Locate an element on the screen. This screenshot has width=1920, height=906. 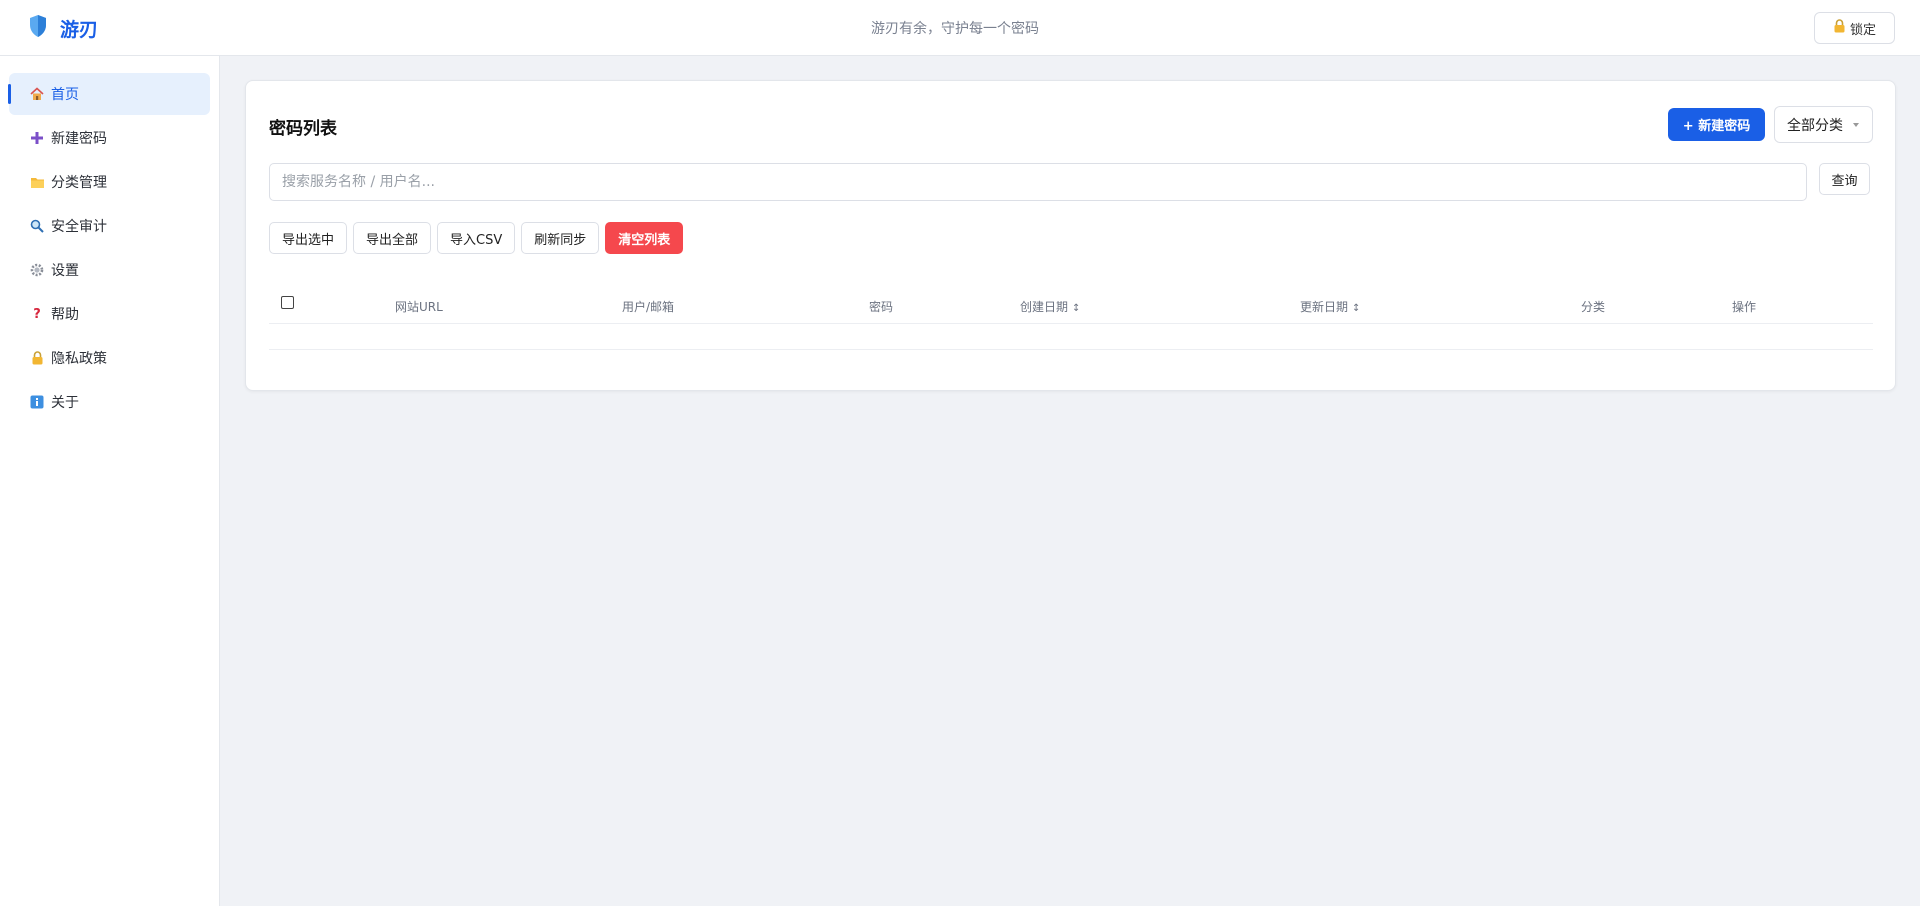
plus-icon is located at coordinates (37, 138).